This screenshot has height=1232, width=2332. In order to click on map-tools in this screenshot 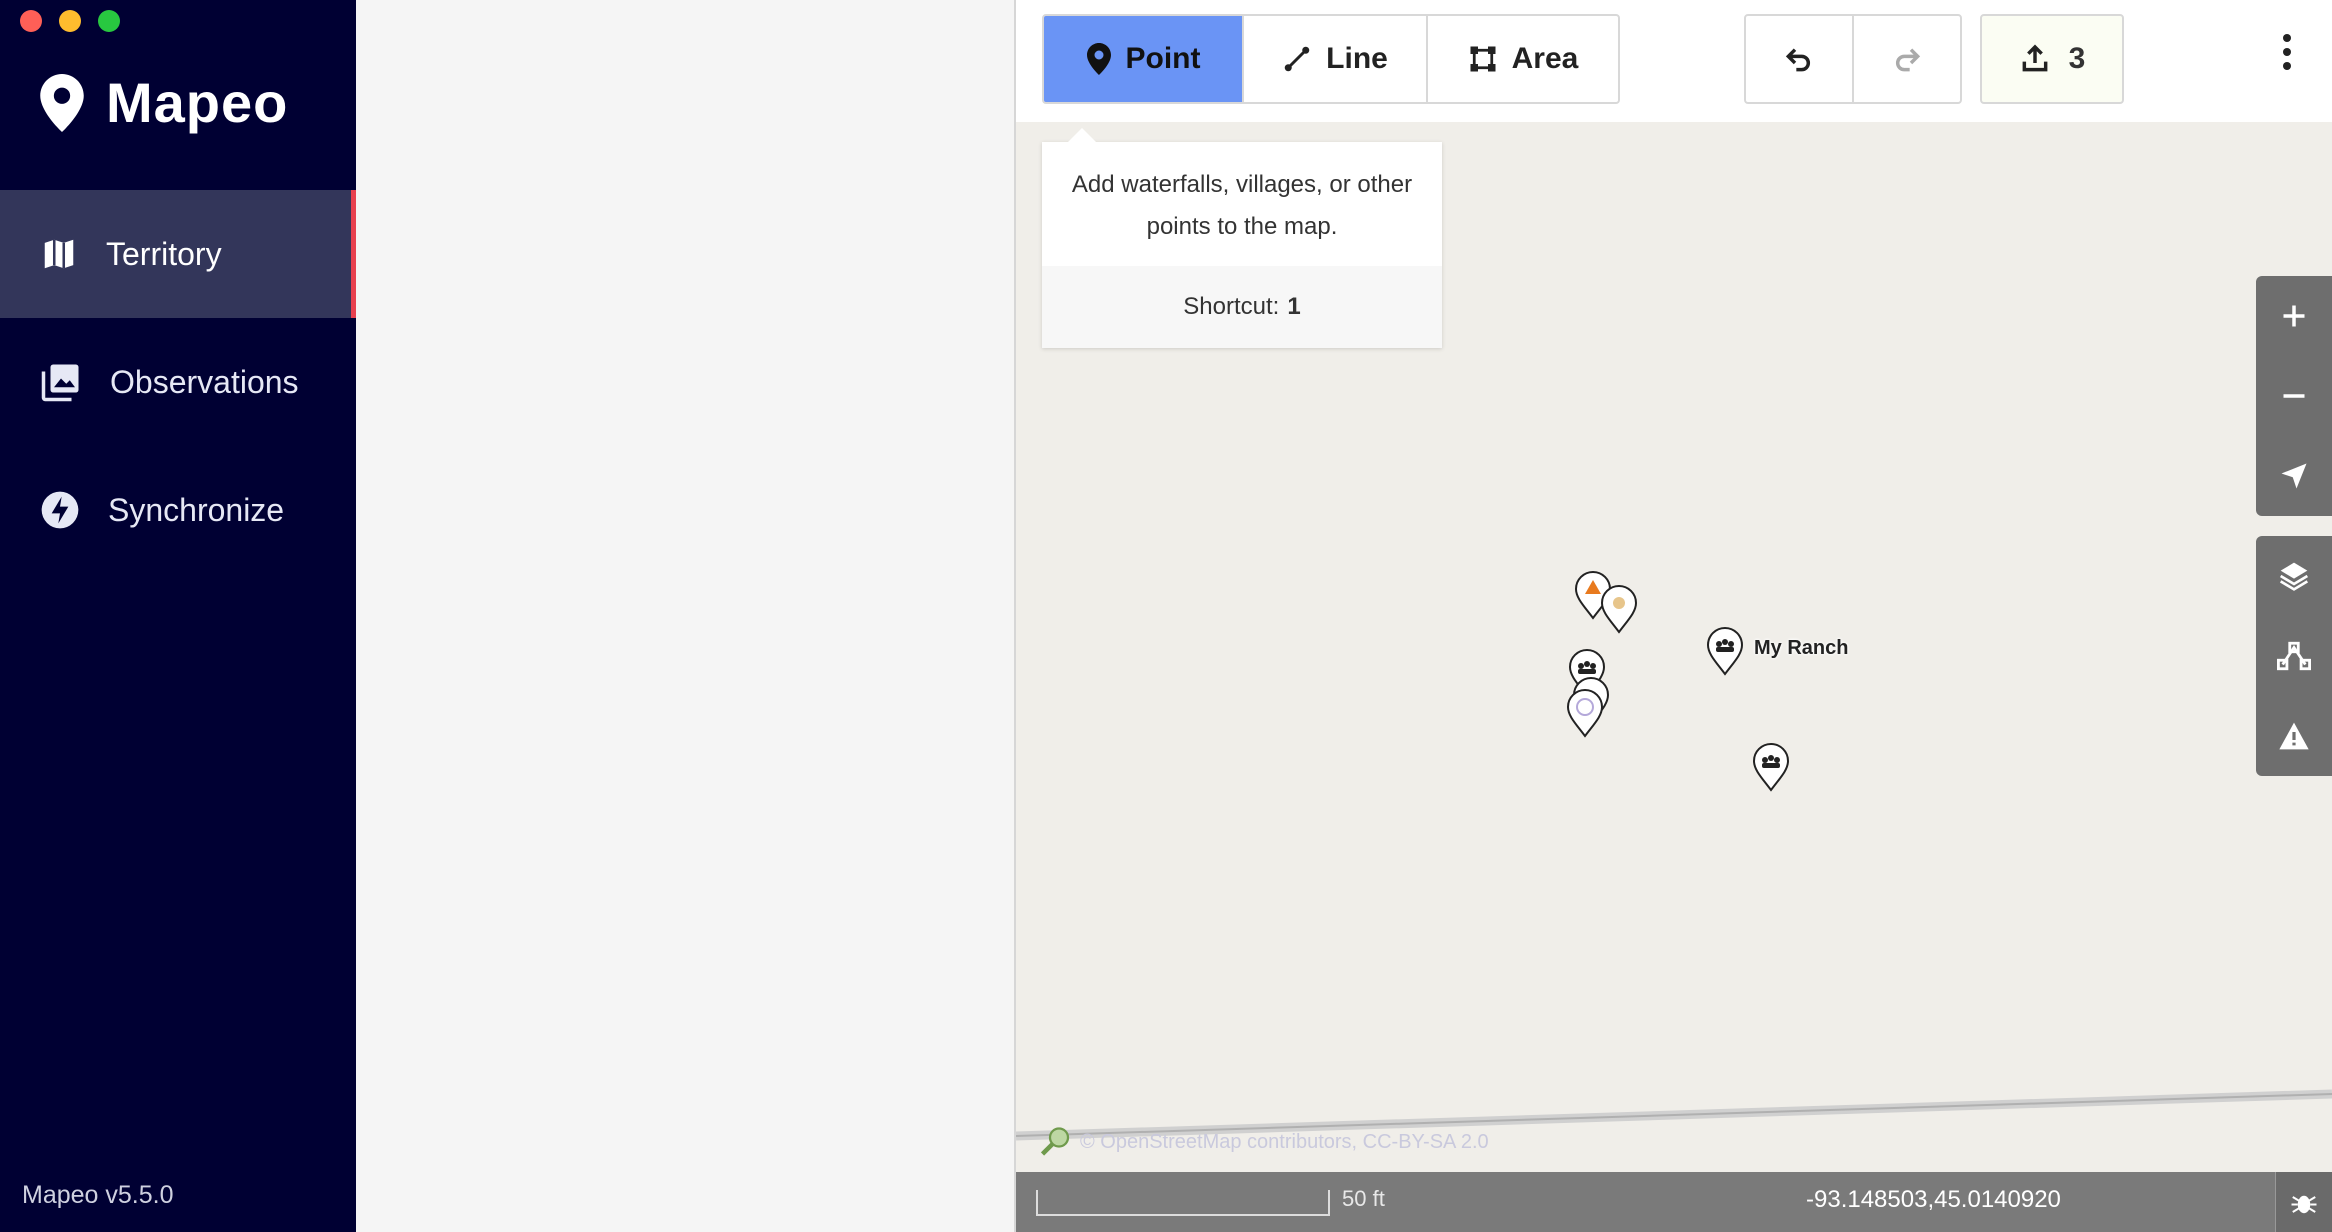, I will do `click(2294, 656)`.